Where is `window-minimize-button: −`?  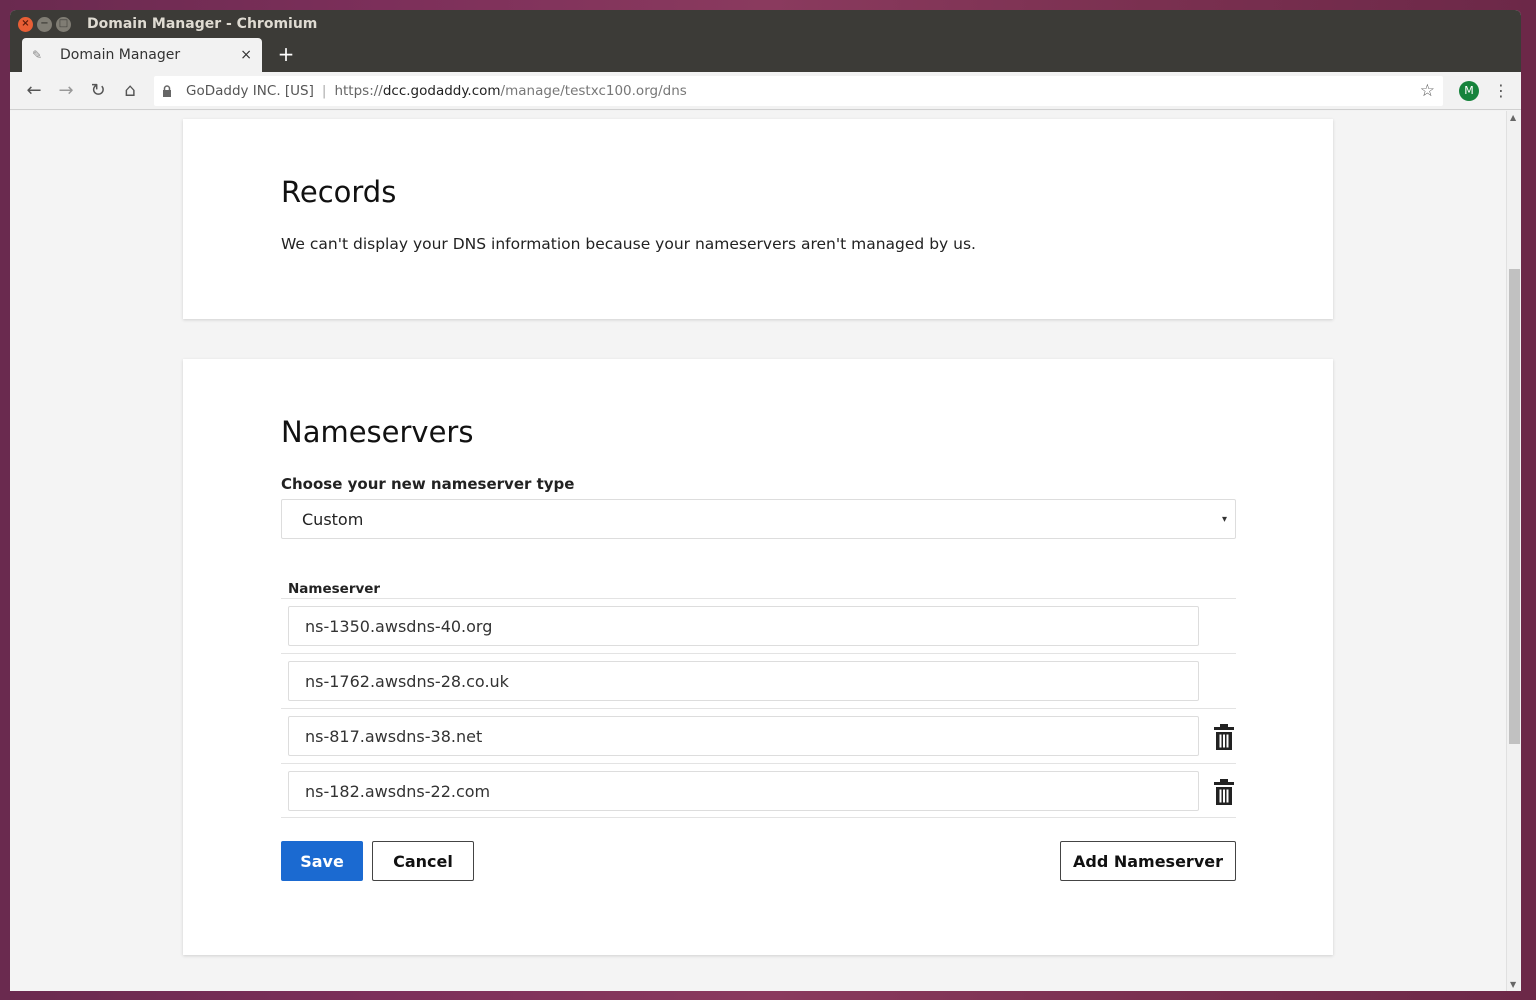
window-minimize-button: − is located at coordinates (44, 24).